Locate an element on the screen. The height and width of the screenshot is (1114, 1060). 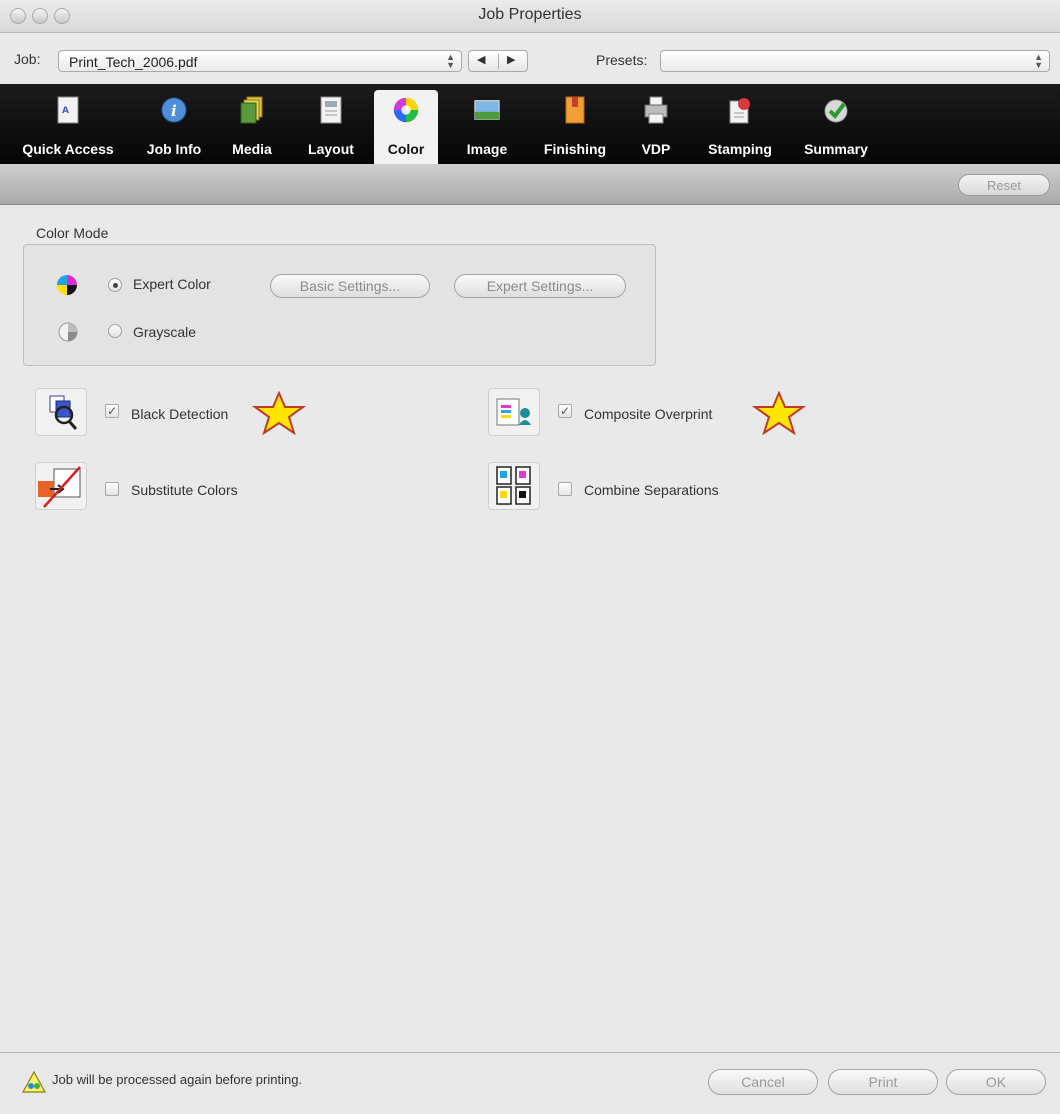
grayscale-radio is located at coordinates (115, 331).